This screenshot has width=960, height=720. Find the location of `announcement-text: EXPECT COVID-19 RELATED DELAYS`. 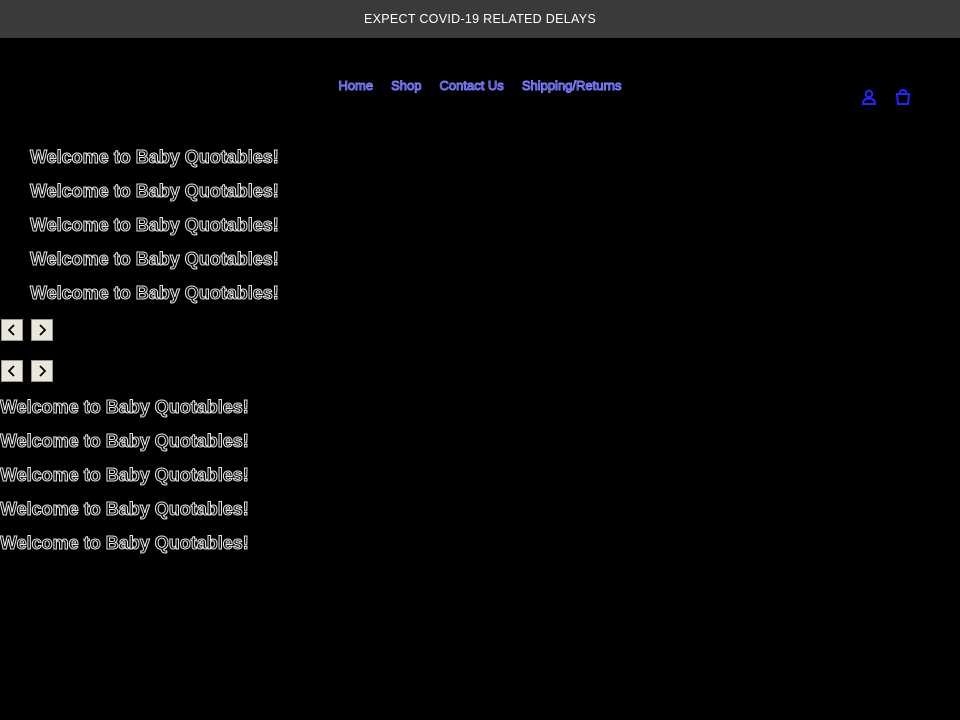

announcement-text: EXPECT COVID-19 RELATED DELAYS is located at coordinates (480, 19).